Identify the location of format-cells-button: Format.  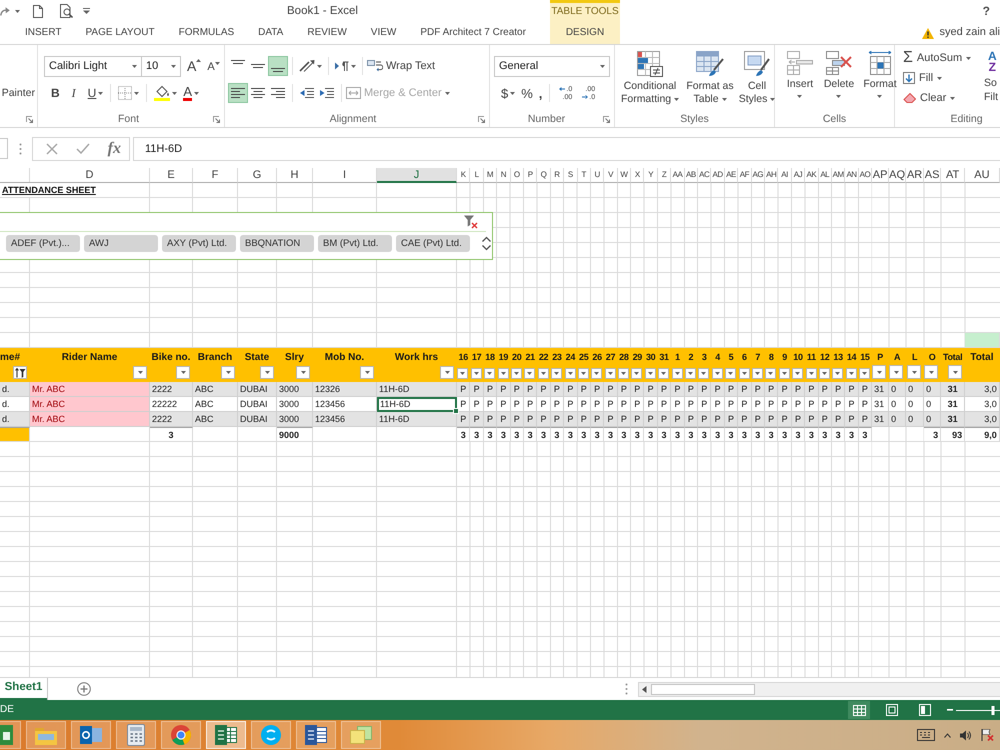
(880, 74).